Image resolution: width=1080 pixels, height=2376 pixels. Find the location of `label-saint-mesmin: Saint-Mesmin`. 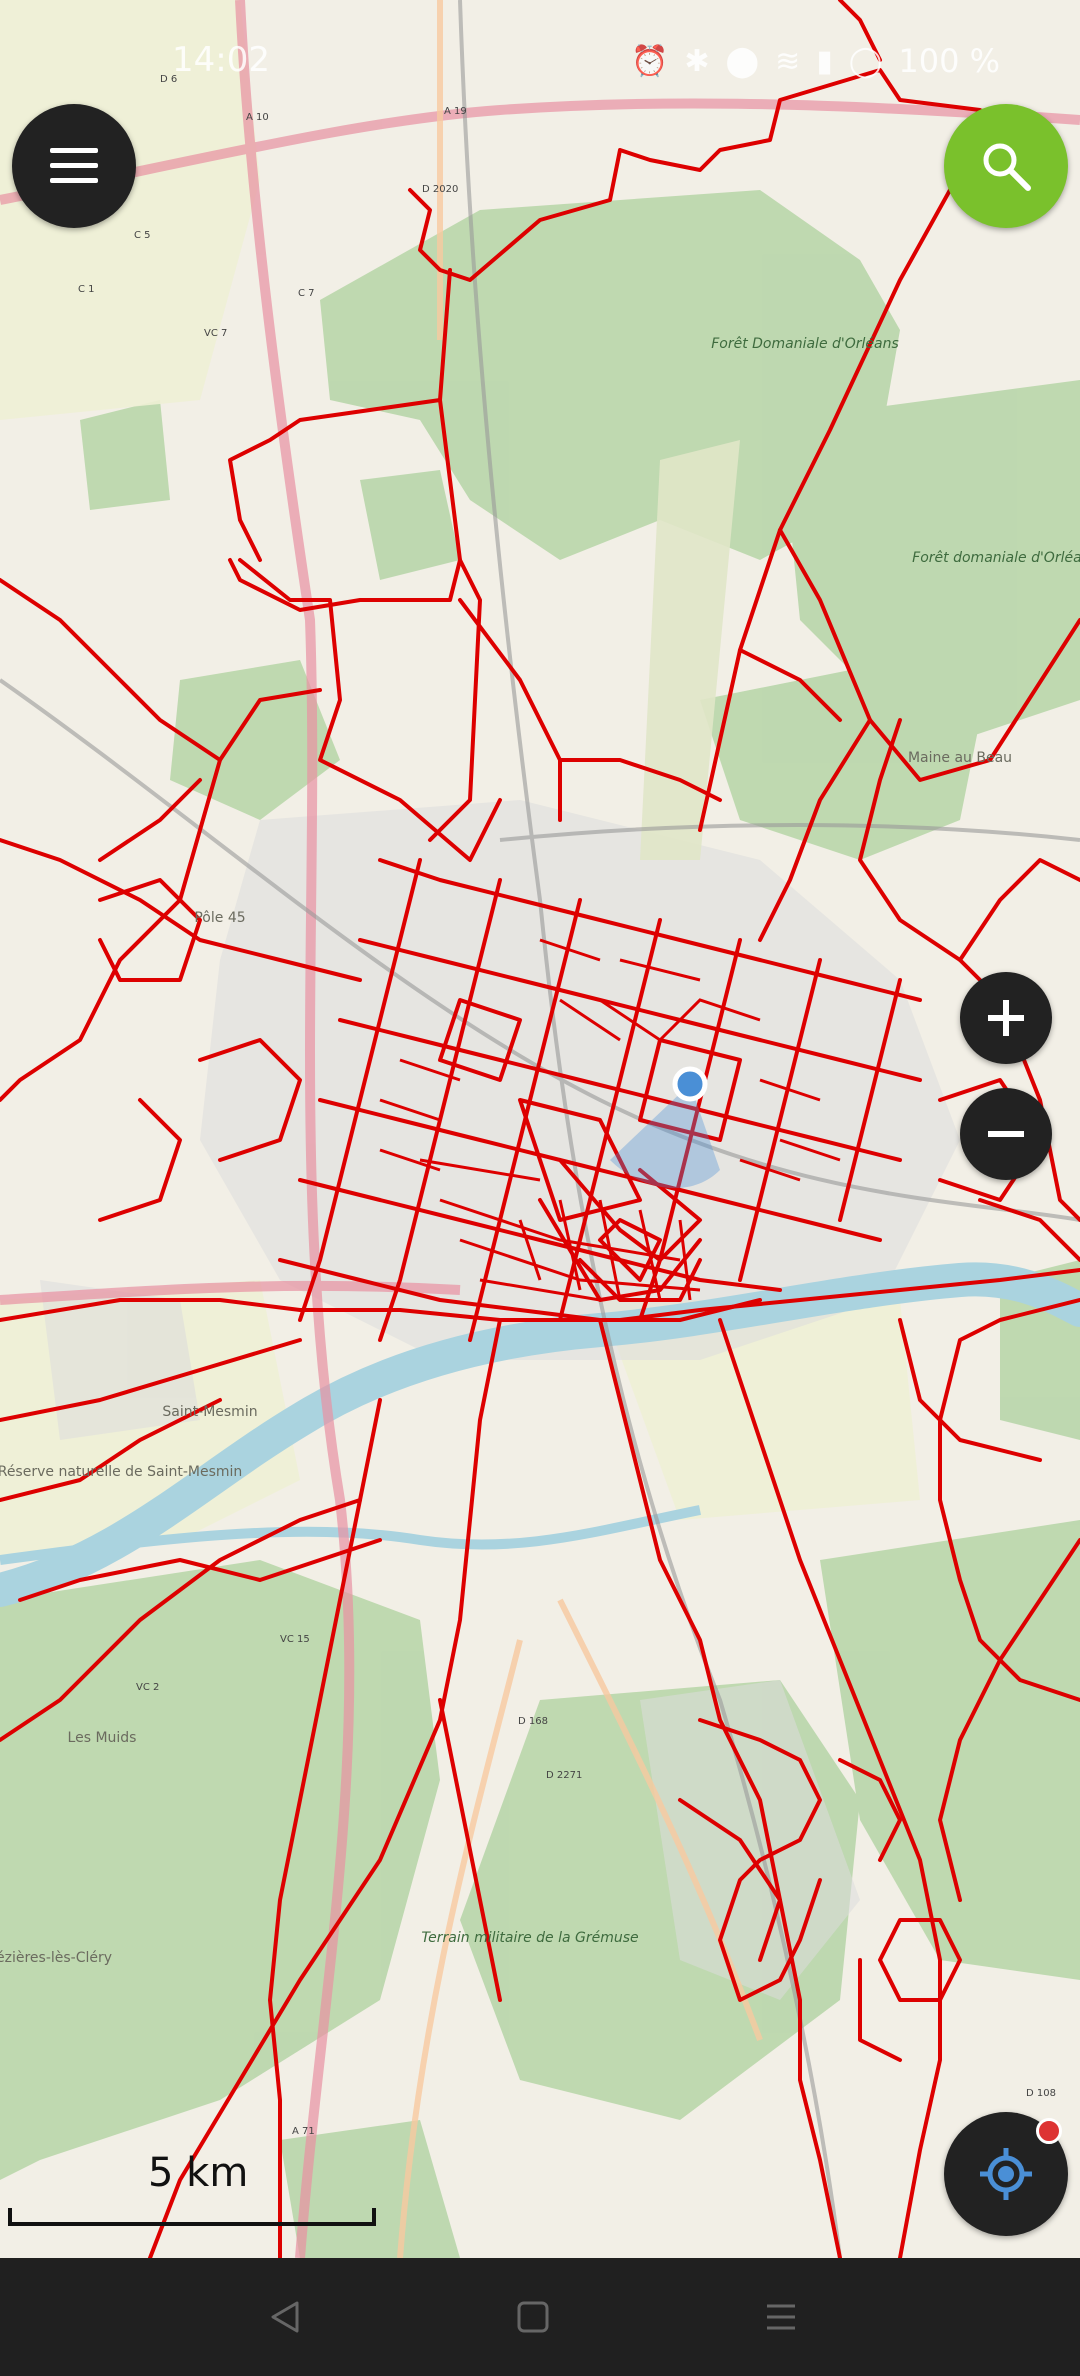

label-saint-mesmin: Saint-Mesmin is located at coordinates (209, 1412).